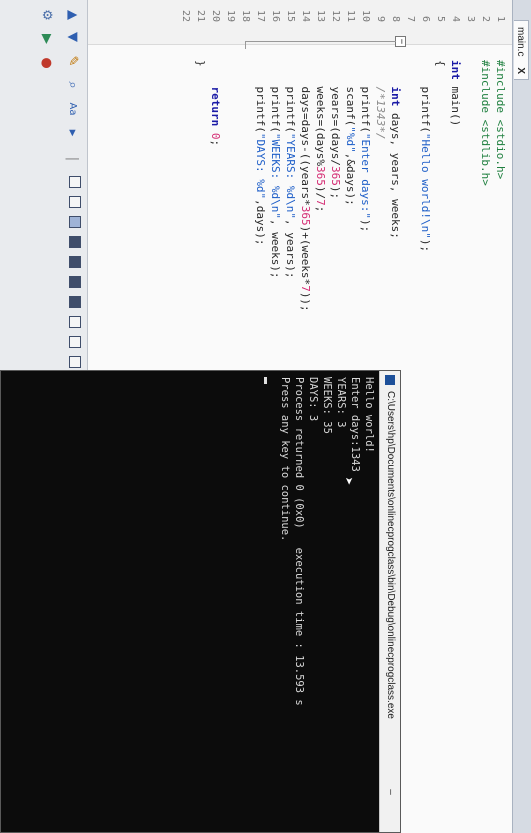  What do you see at coordinates (260, 15) in the screenshot?
I see `line-number: 17` at bounding box center [260, 15].